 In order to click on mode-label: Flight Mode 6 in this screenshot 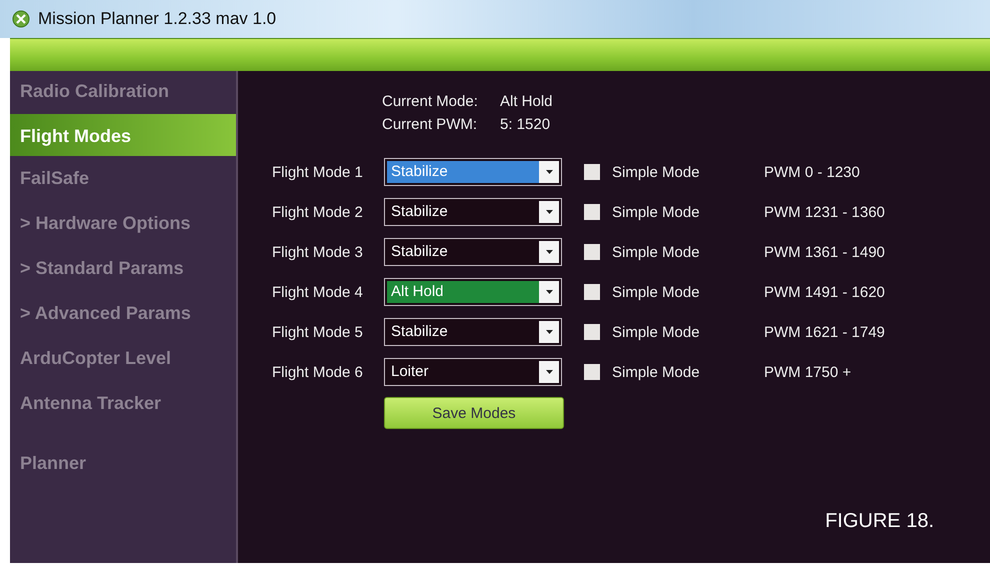, I will do `click(318, 372)`.